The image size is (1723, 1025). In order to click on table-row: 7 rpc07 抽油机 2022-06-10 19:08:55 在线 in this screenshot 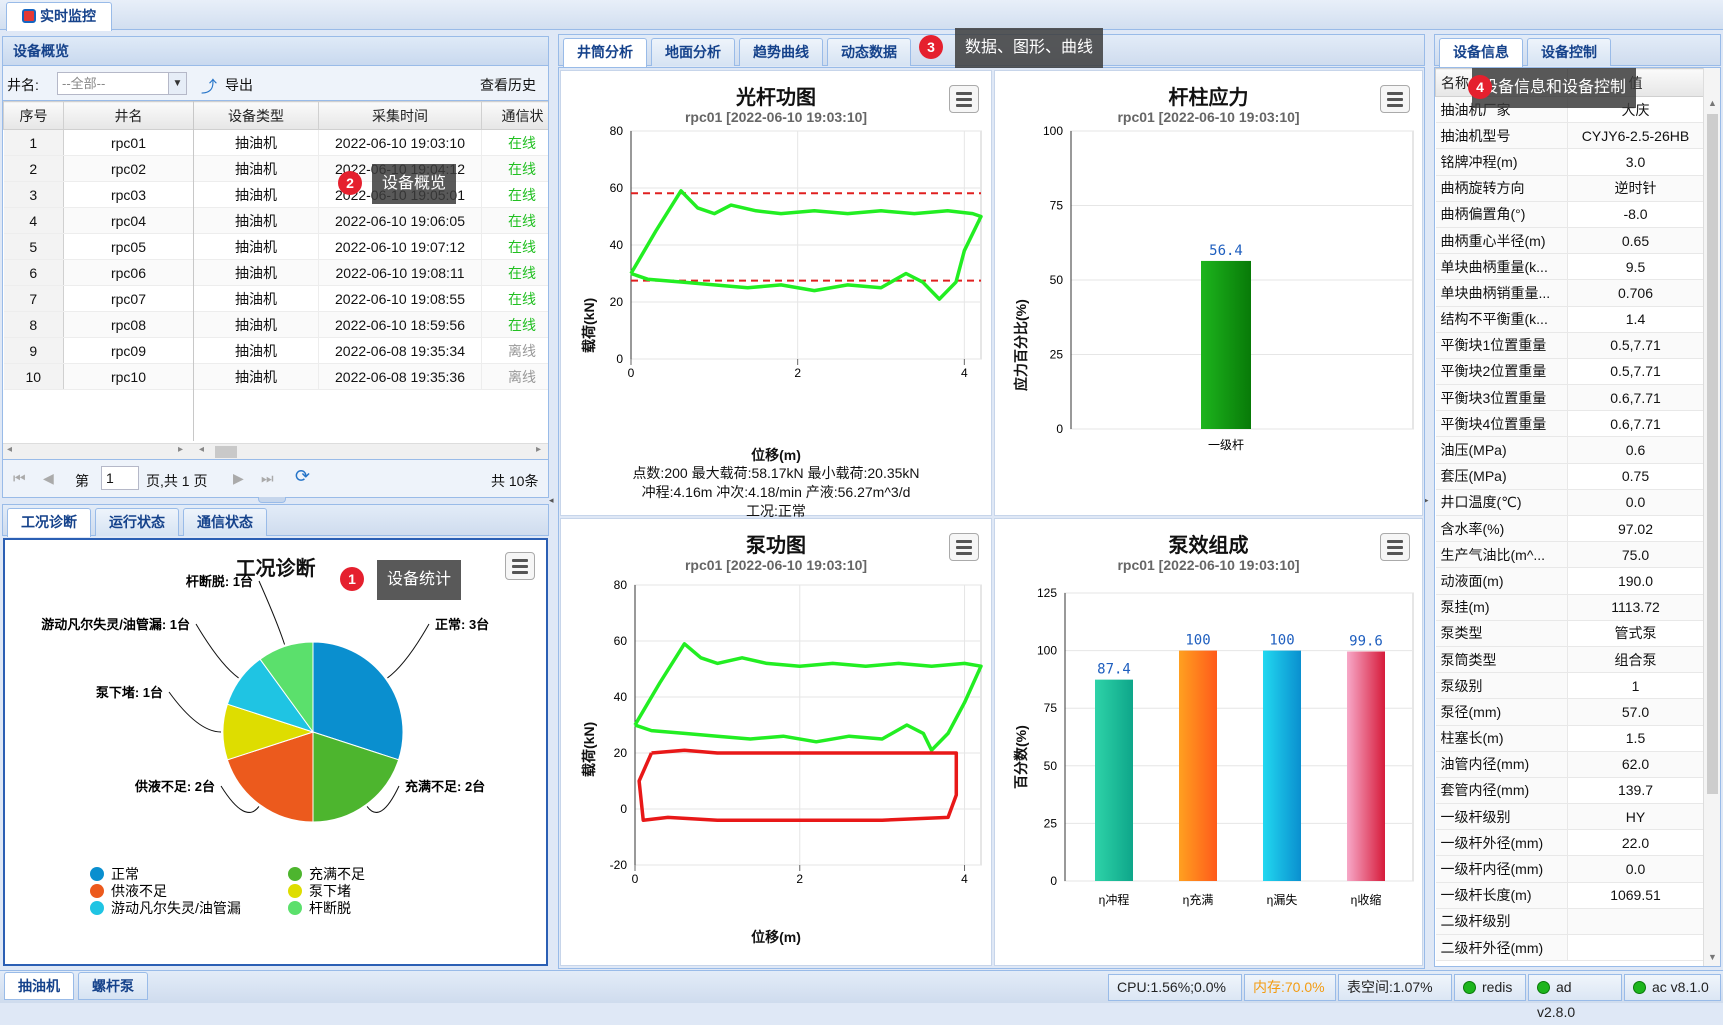, I will do `click(275, 298)`.